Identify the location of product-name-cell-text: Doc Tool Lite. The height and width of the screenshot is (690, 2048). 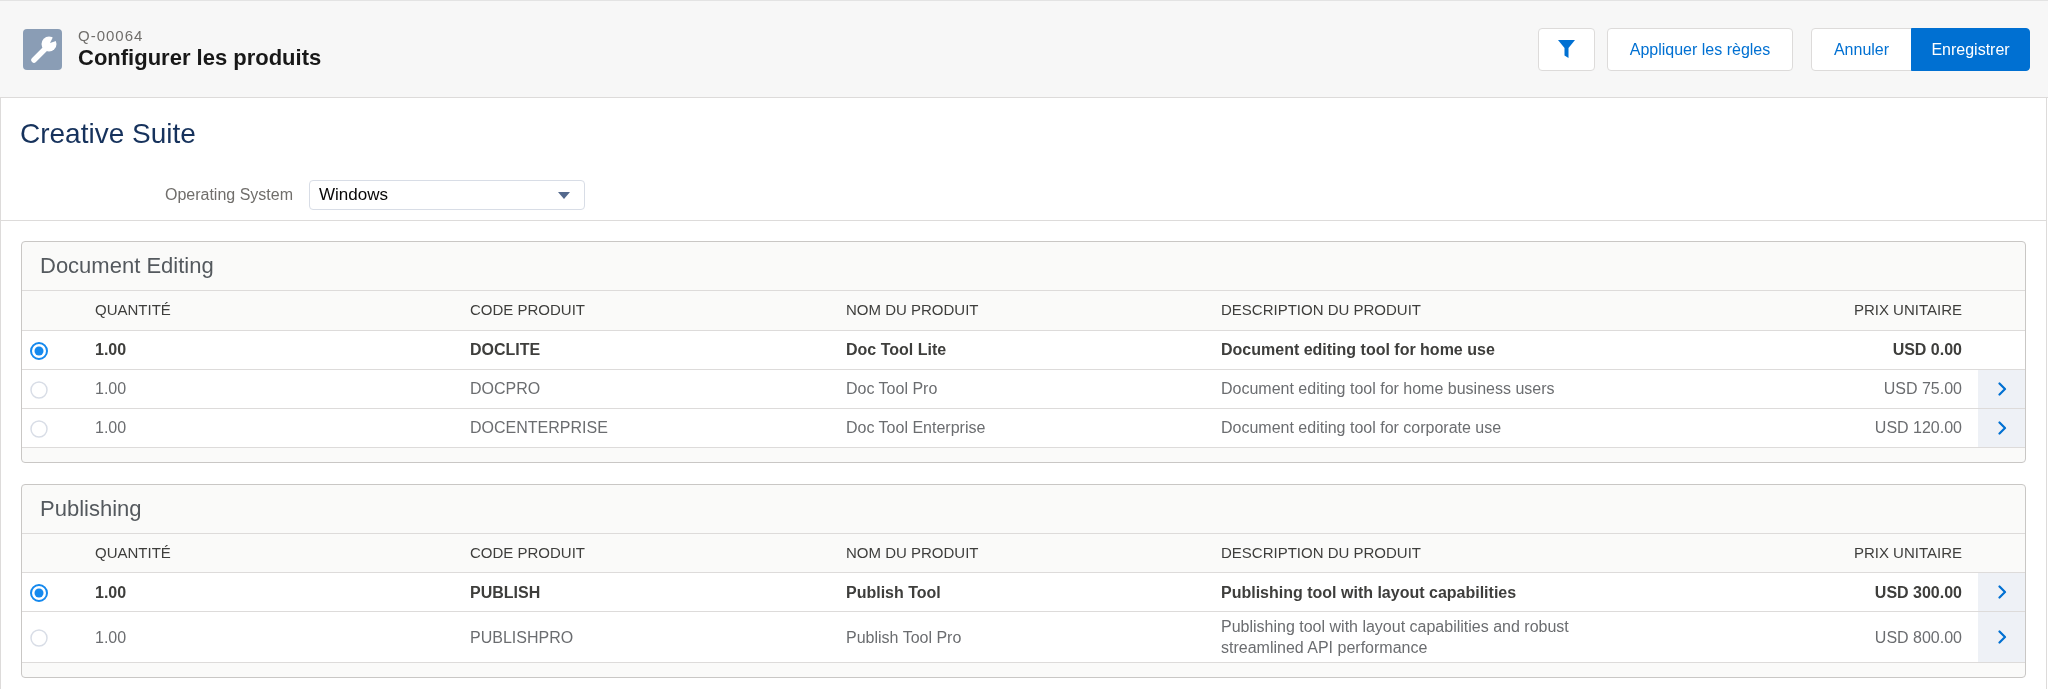
(896, 350).